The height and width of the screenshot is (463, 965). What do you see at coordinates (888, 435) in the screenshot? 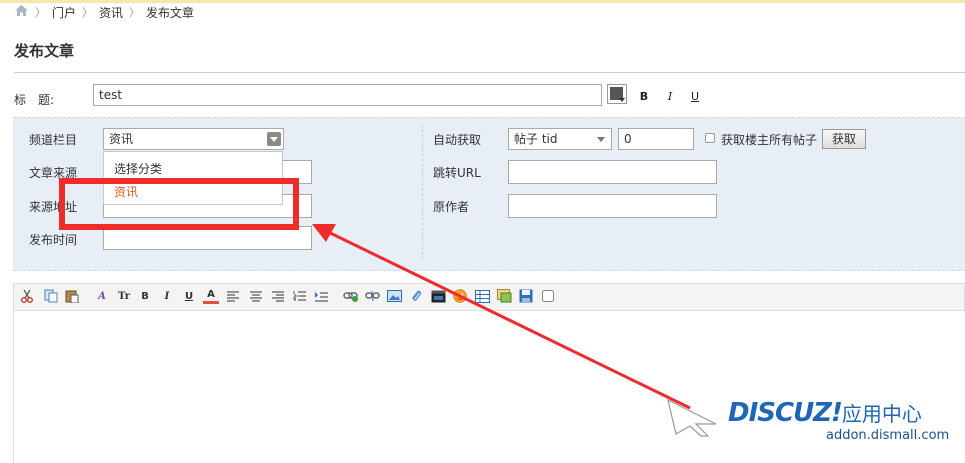
I see `brand-url: addon.dismall.com` at bounding box center [888, 435].